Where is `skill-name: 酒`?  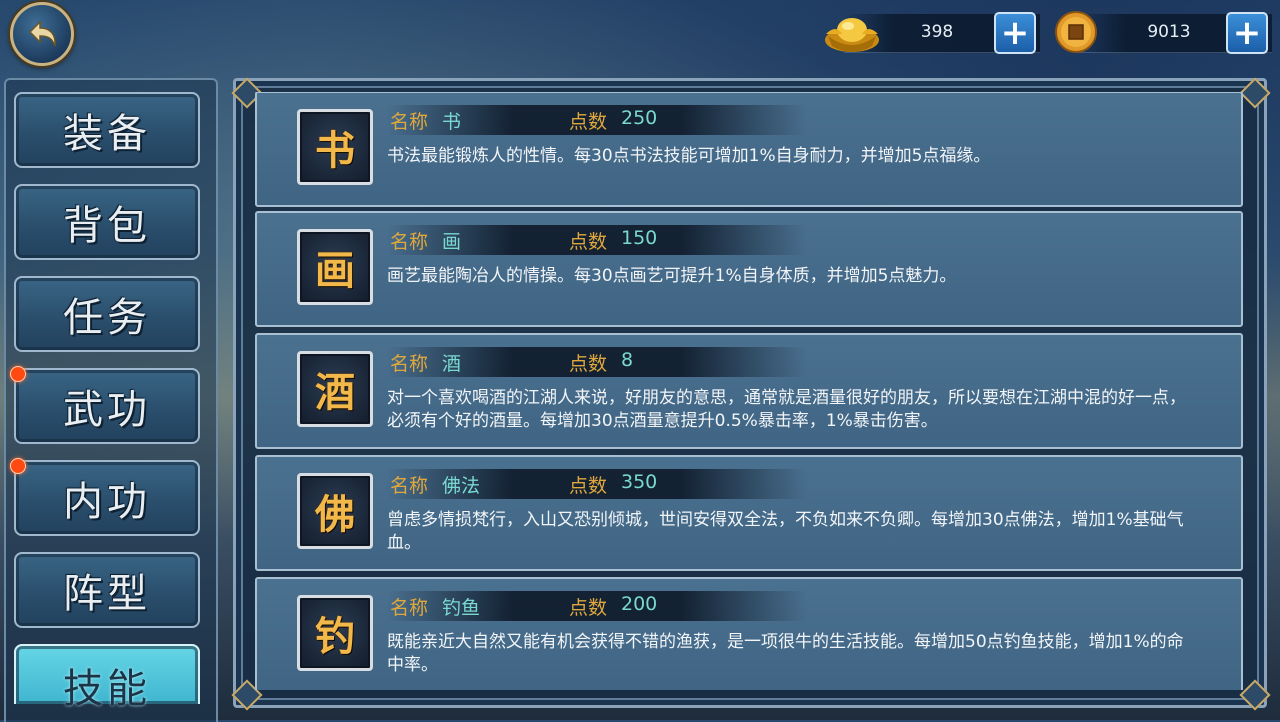 skill-name: 酒 is located at coordinates (452, 364).